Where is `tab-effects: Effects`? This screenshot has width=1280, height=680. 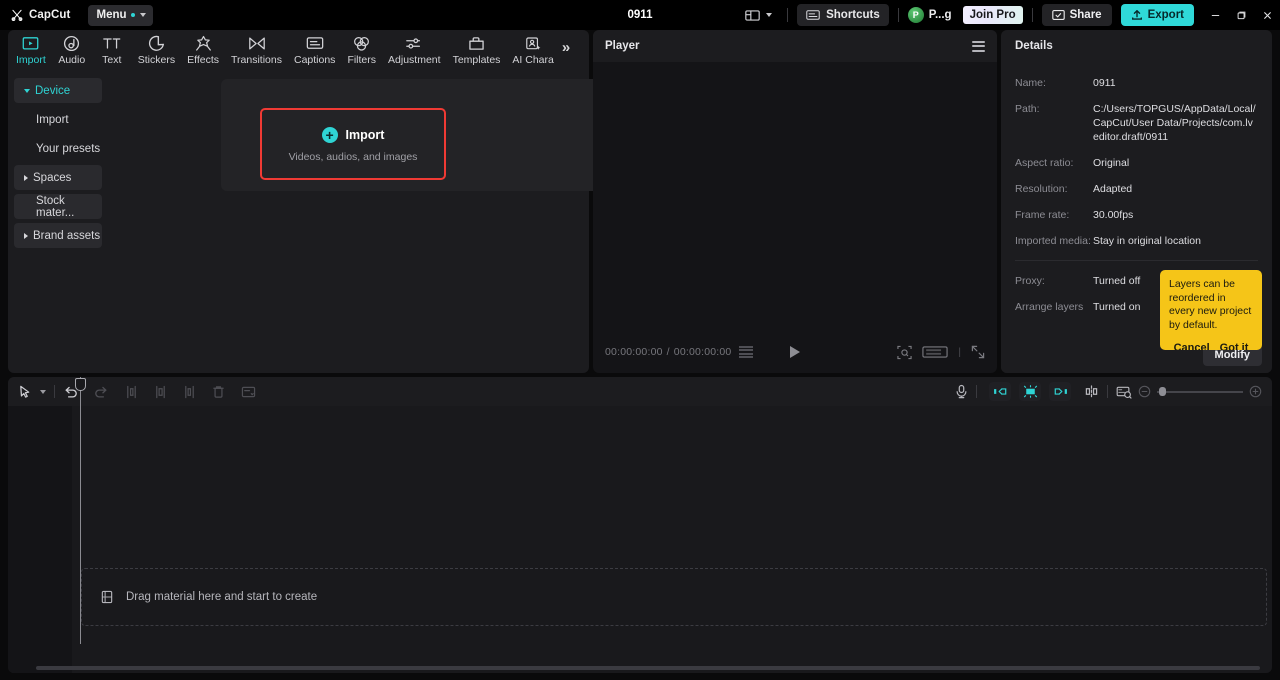 tab-effects: Effects is located at coordinates (203, 50).